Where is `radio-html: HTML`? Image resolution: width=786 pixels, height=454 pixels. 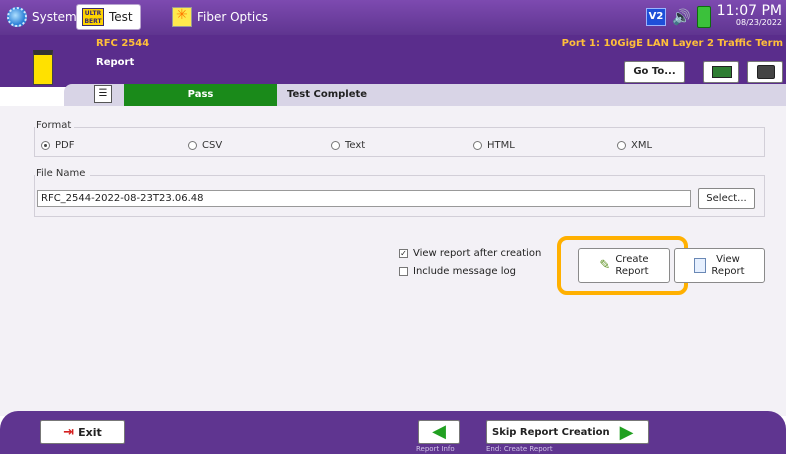 radio-html: HTML is located at coordinates (494, 145).